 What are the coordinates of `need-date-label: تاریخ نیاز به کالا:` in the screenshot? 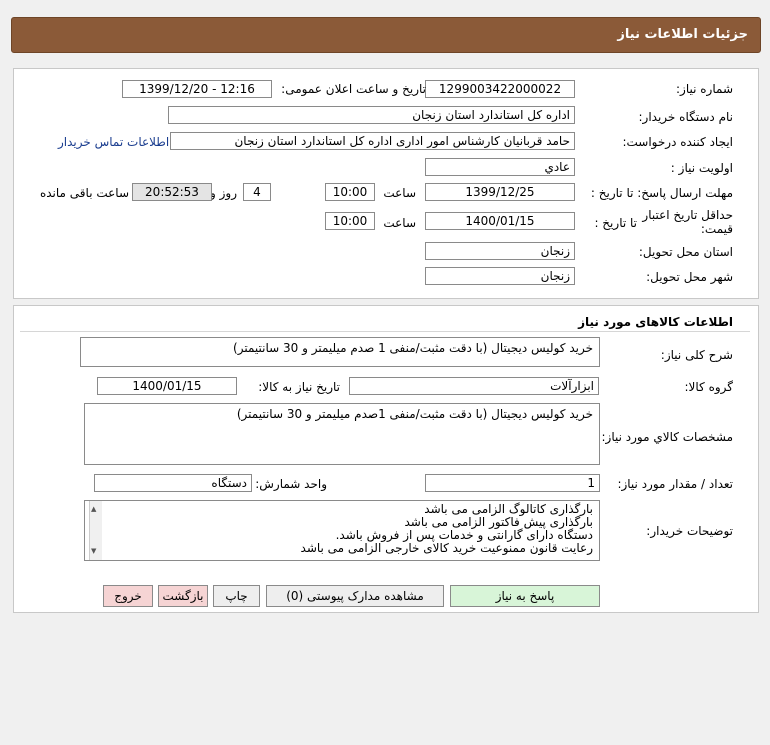 It's located at (299, 387).